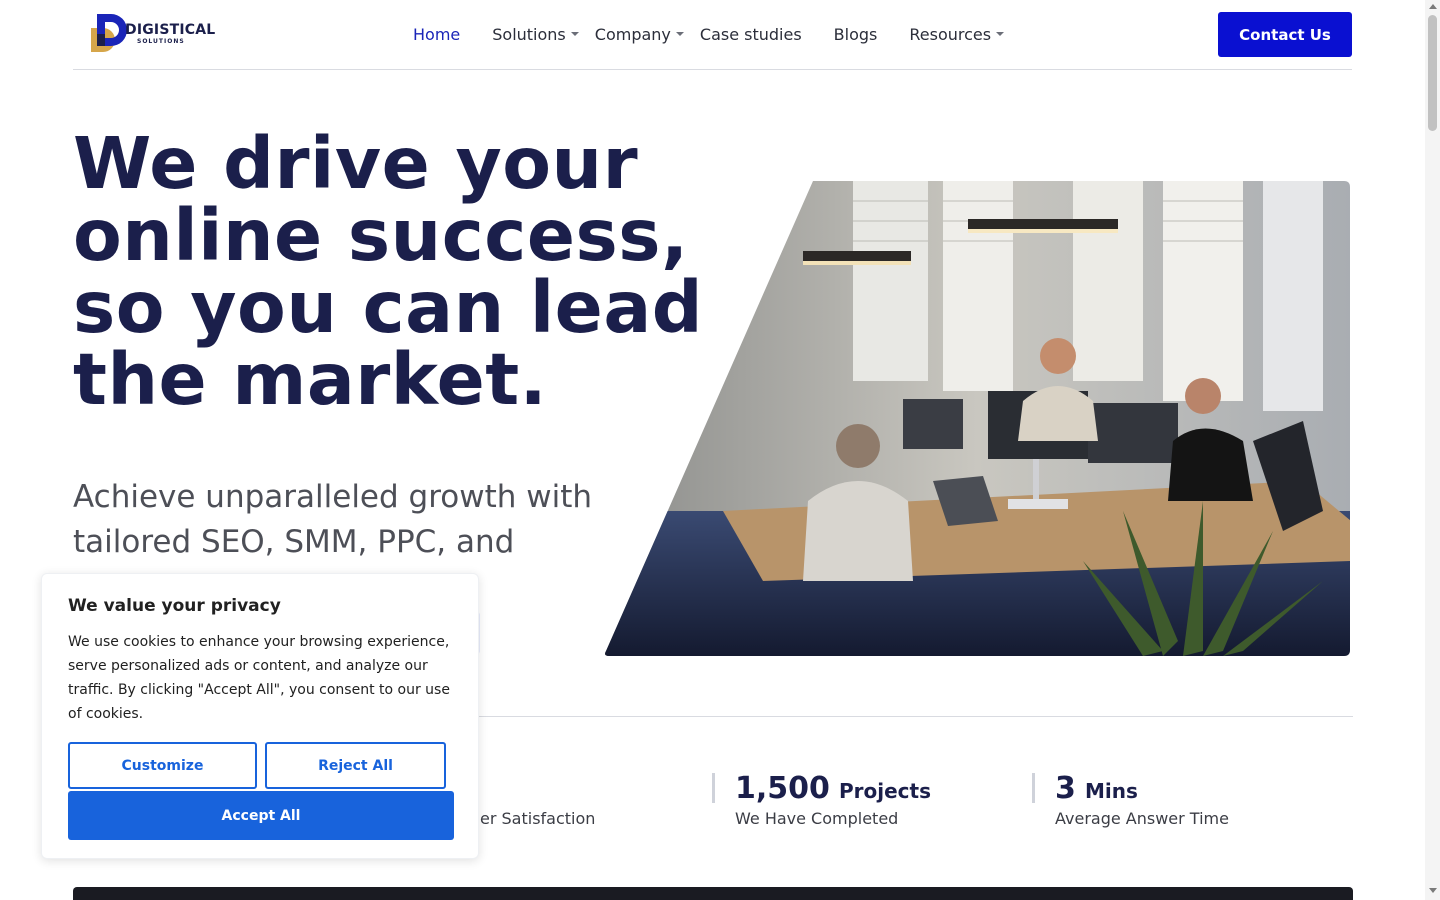  What do you see at coordinates (885, 791) in the screenshot?
I see `stat-projects-unit: Projects` at bounding box center [885, 791].